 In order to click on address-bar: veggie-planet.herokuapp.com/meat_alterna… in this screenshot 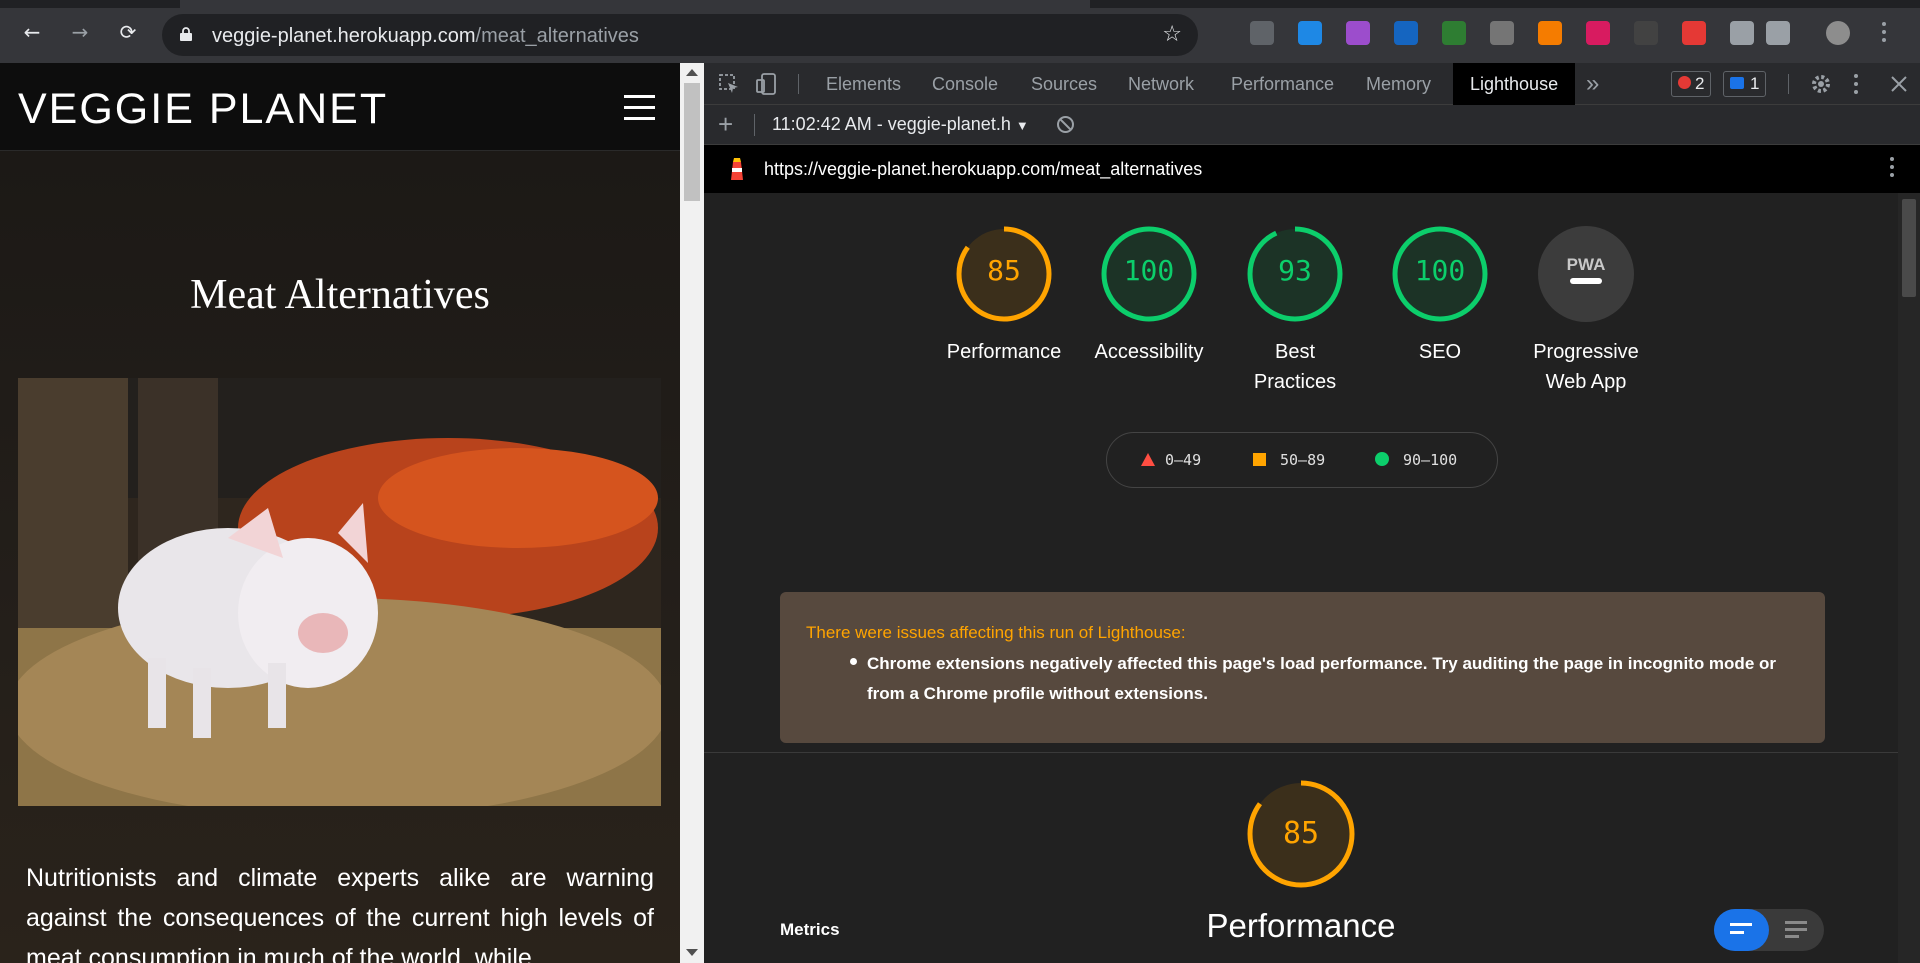, I will do `click(680, 35)`.